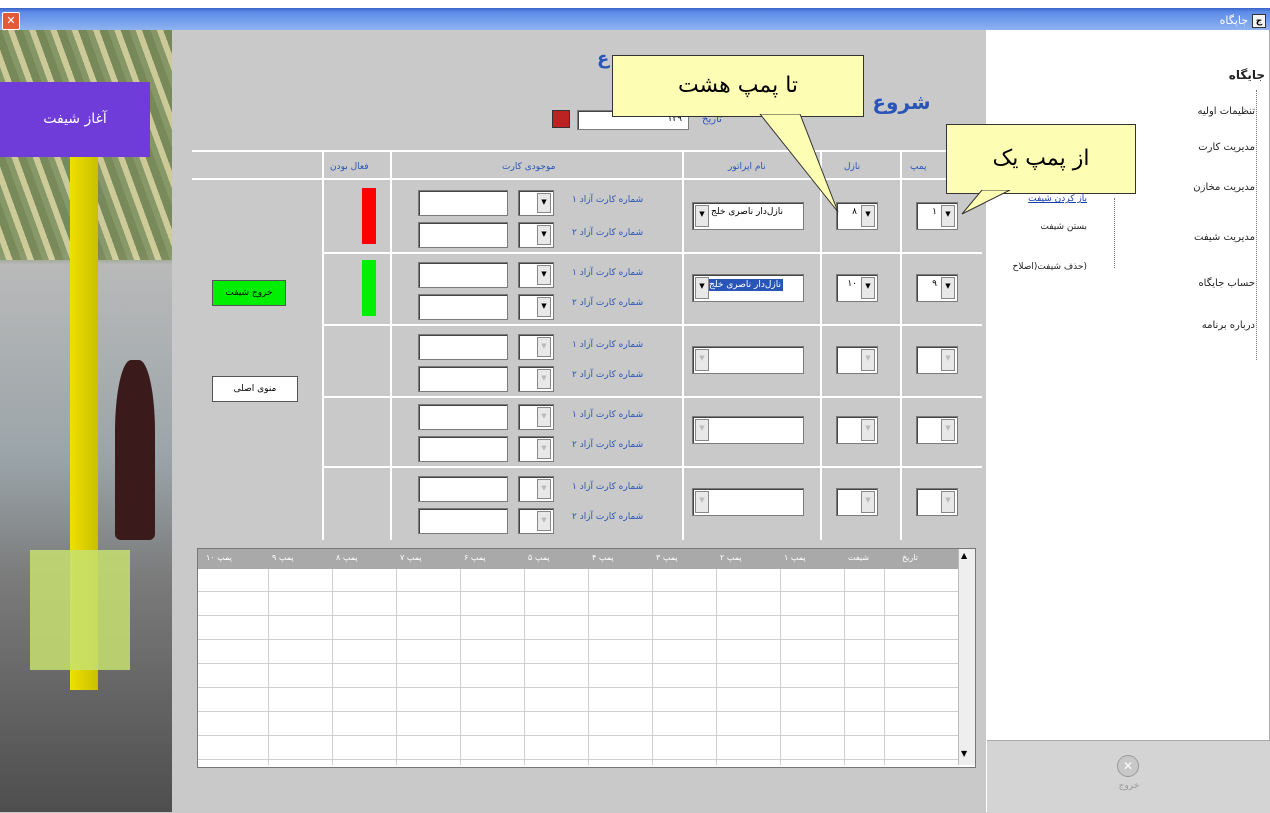 This screenshot has width=1270, height=813. I want to click on scroll-down-icon: ▼, so click(964, 753).